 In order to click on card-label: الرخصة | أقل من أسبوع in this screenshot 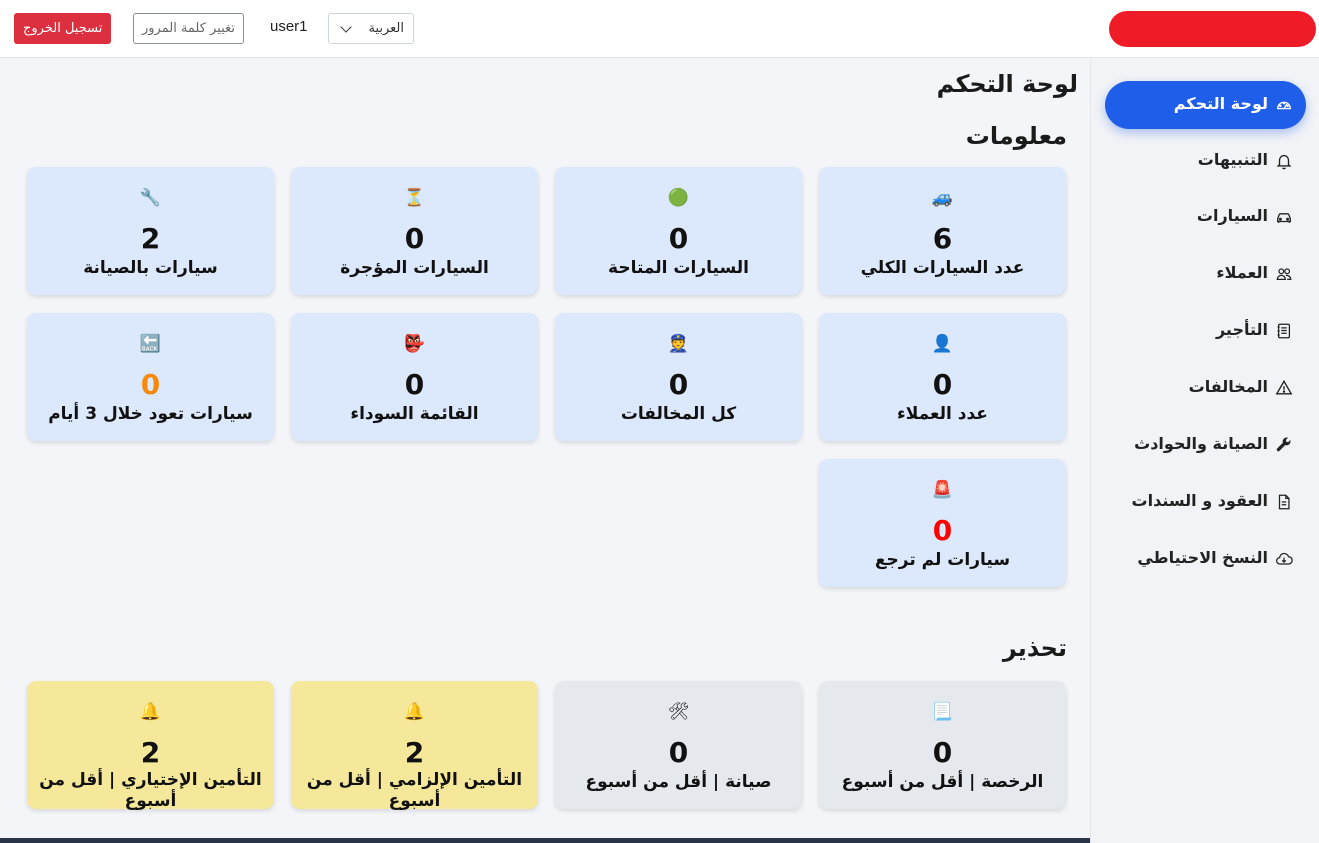, I will do `click(942, 782)`.